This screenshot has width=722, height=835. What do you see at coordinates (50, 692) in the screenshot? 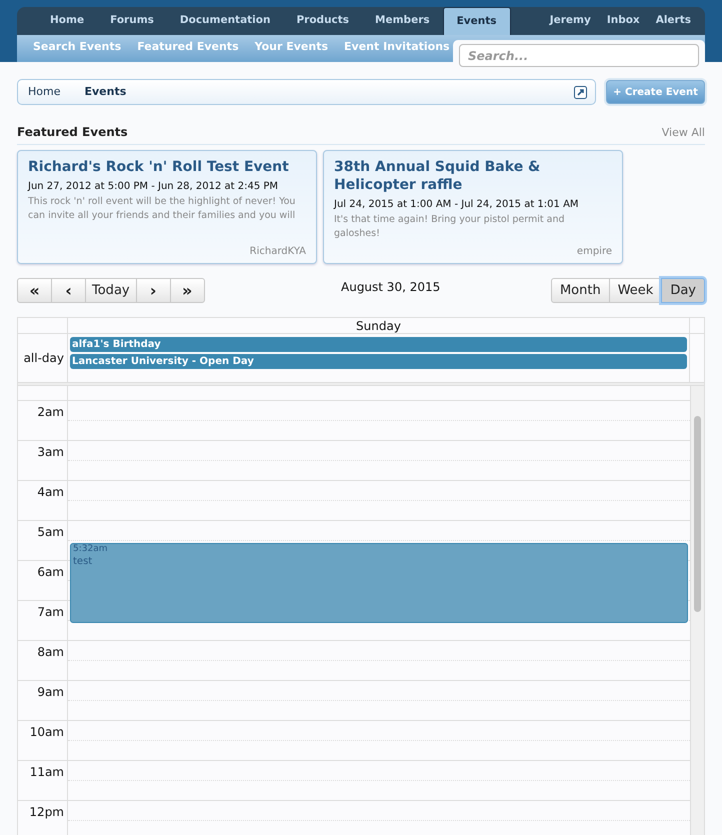
I see `hour-label: 9am` at bounding box center [50, 692].